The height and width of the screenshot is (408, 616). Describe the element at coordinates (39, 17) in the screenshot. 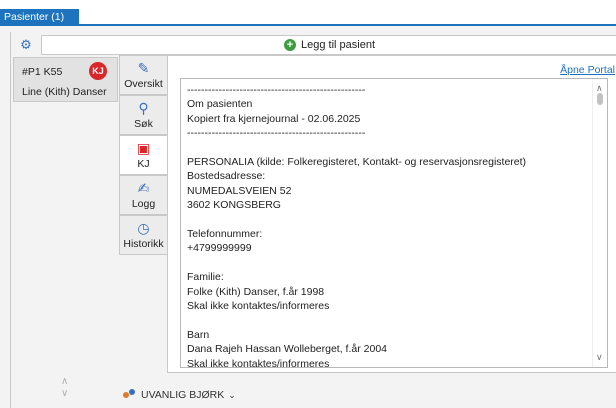

I see `tab-pasienter: Pasienter (1)` at that location.